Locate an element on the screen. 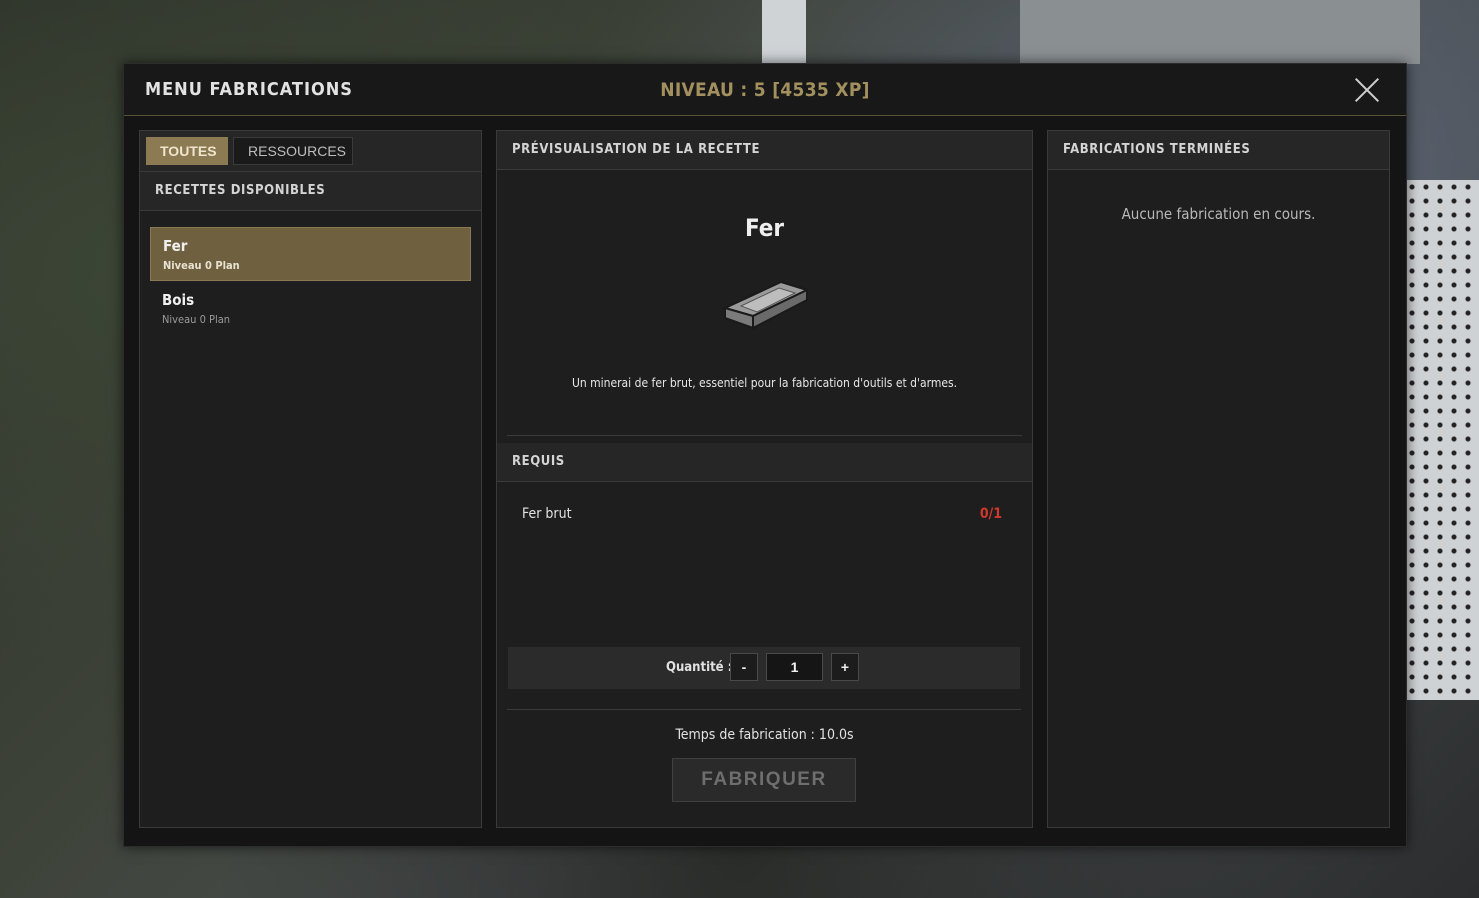  quantity-input is located at coordinates (794, 667).